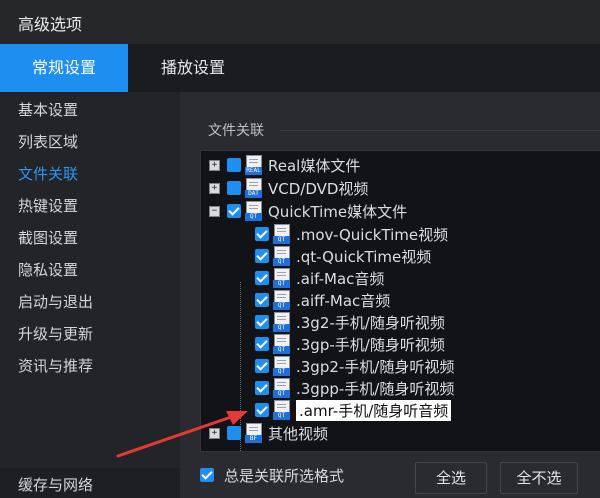  I want to click on bottom-bar: 总是关联所选格式 全选 全不选, so click(390, 475).